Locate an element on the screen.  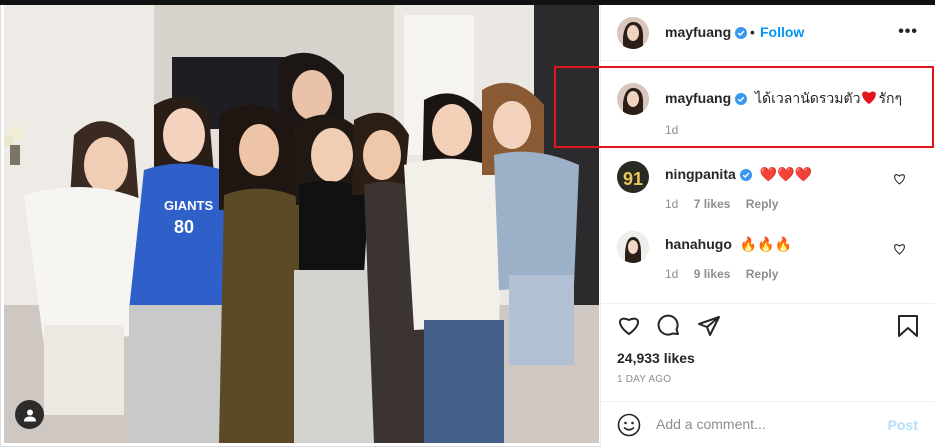
comment-input is located at coordinates (766, 424).